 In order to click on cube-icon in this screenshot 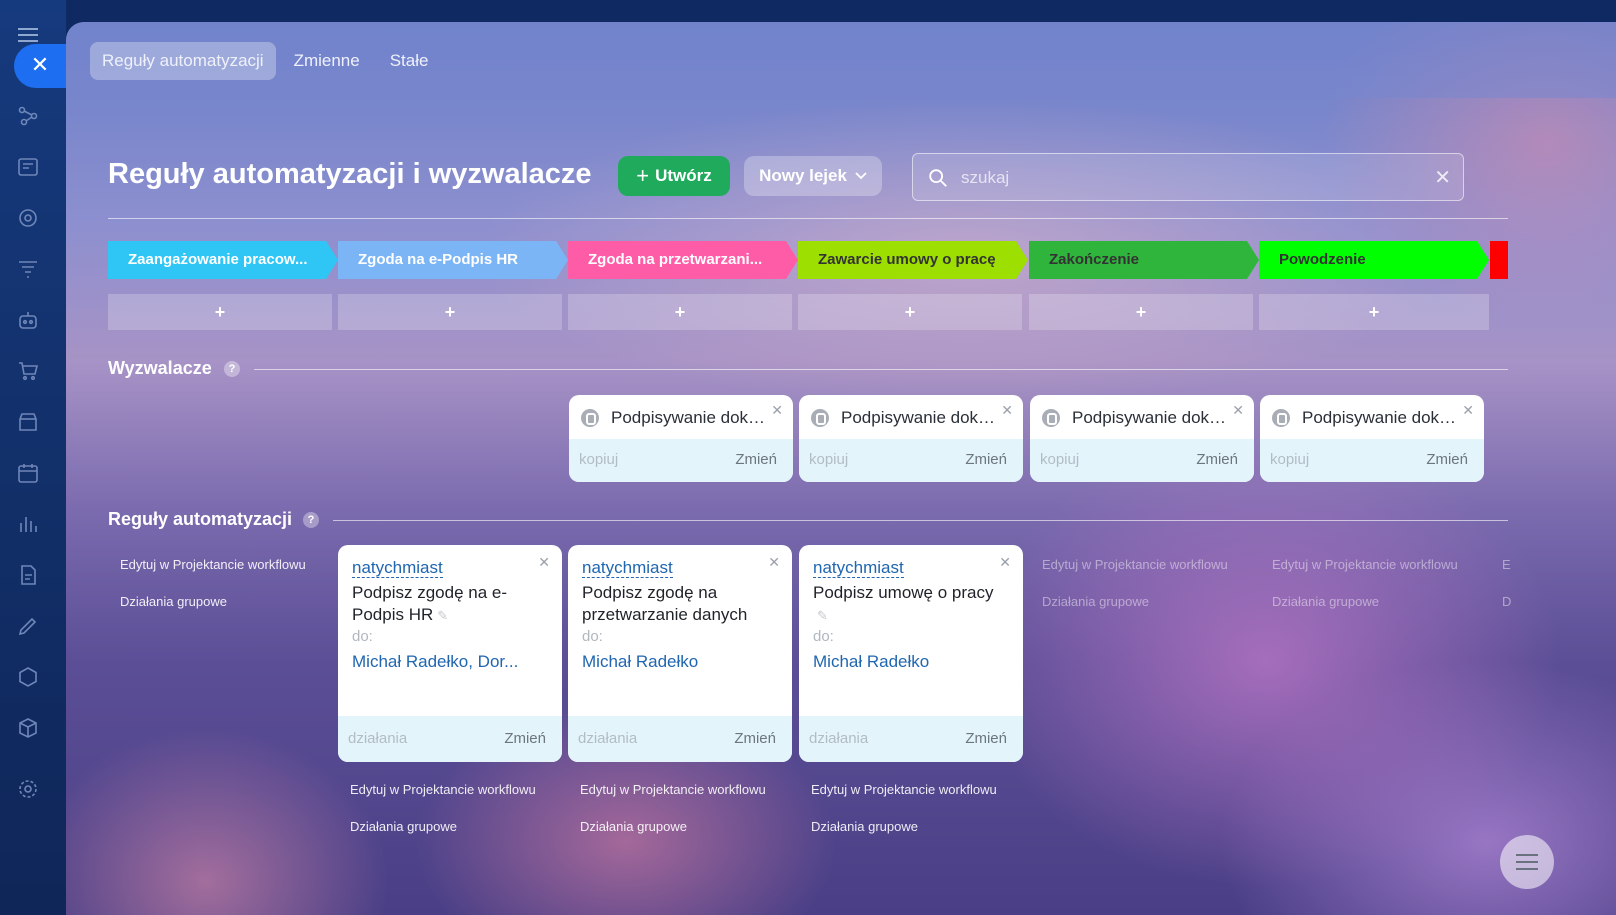, I will do `click(28, 728)`.